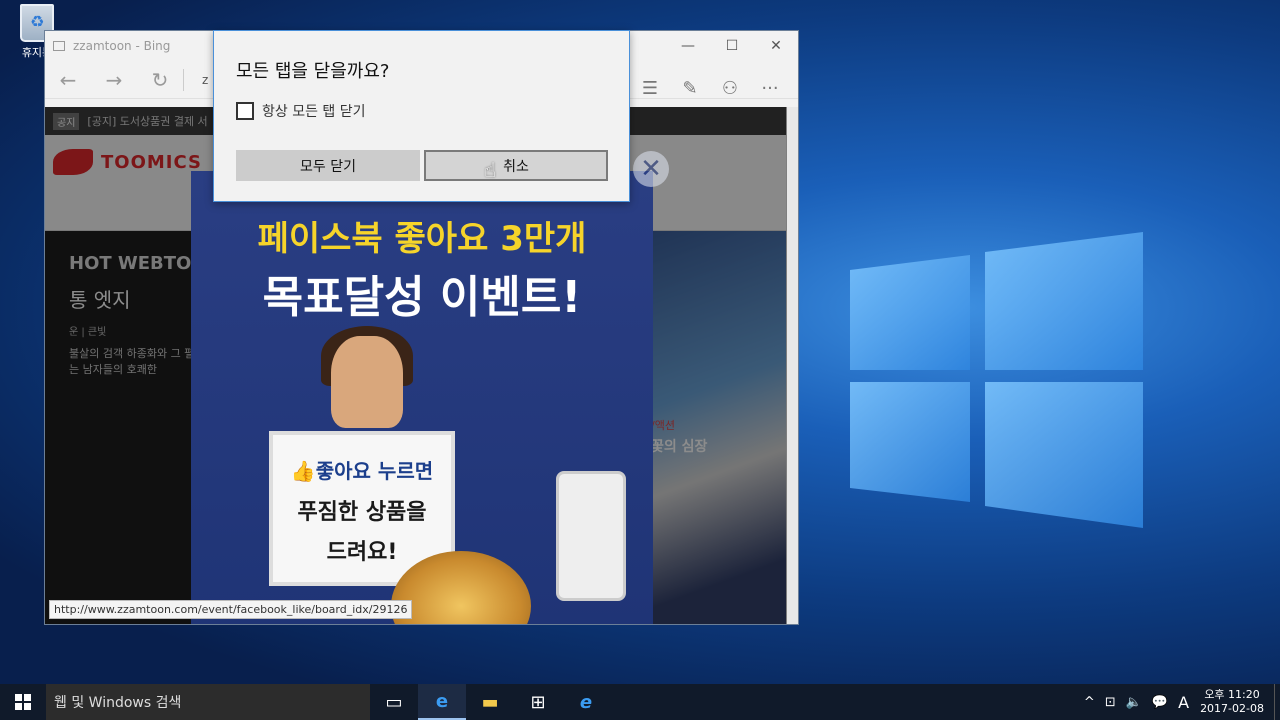 This screenshot has width=1280, height=720. I want to click on show-desktop-button, so click(1277, 702).